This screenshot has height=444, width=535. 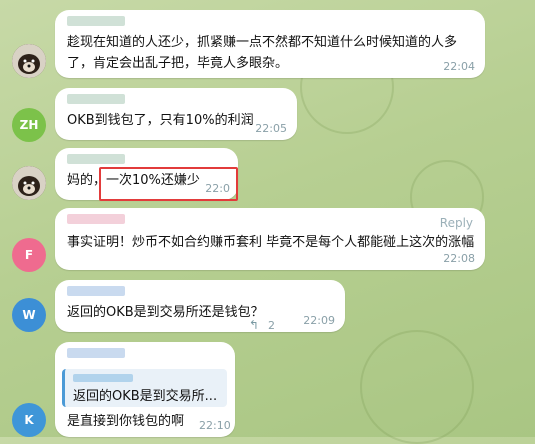 What do you see at coordinates (126, 421) in the screenshot?
I see `message-text: 是直接到你钱包的啊` at bounding box center [126, 421].